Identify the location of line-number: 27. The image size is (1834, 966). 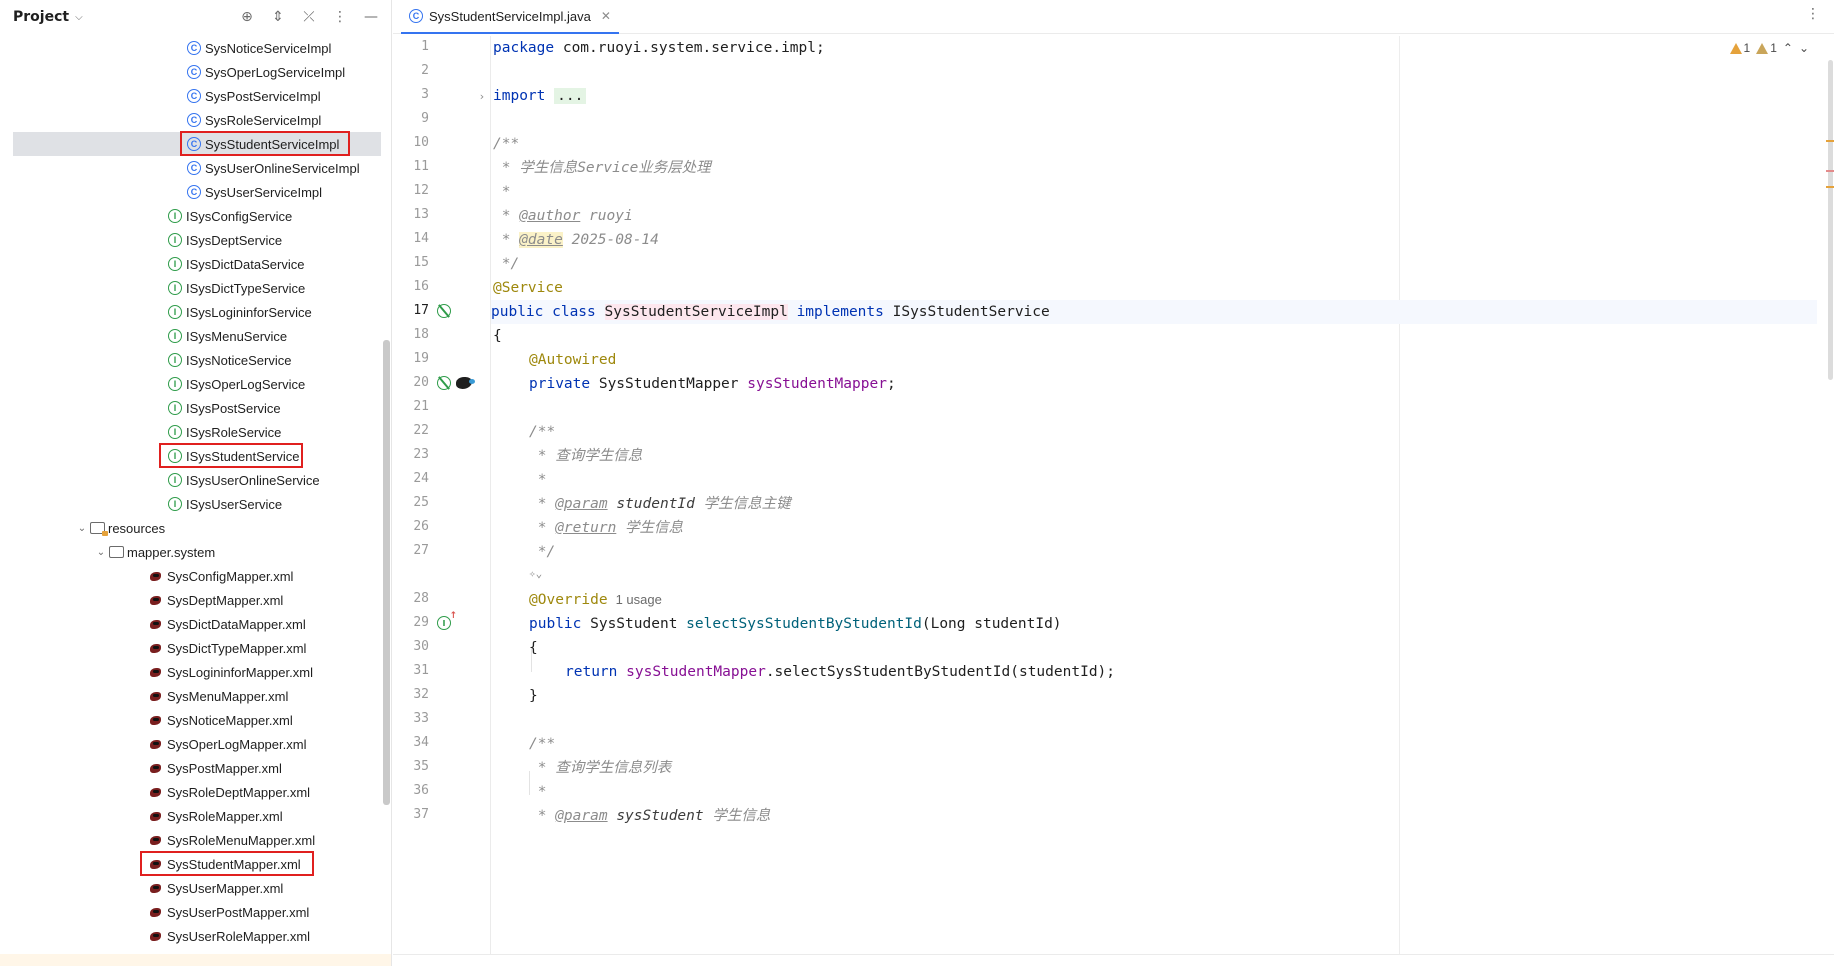
(411, 550).